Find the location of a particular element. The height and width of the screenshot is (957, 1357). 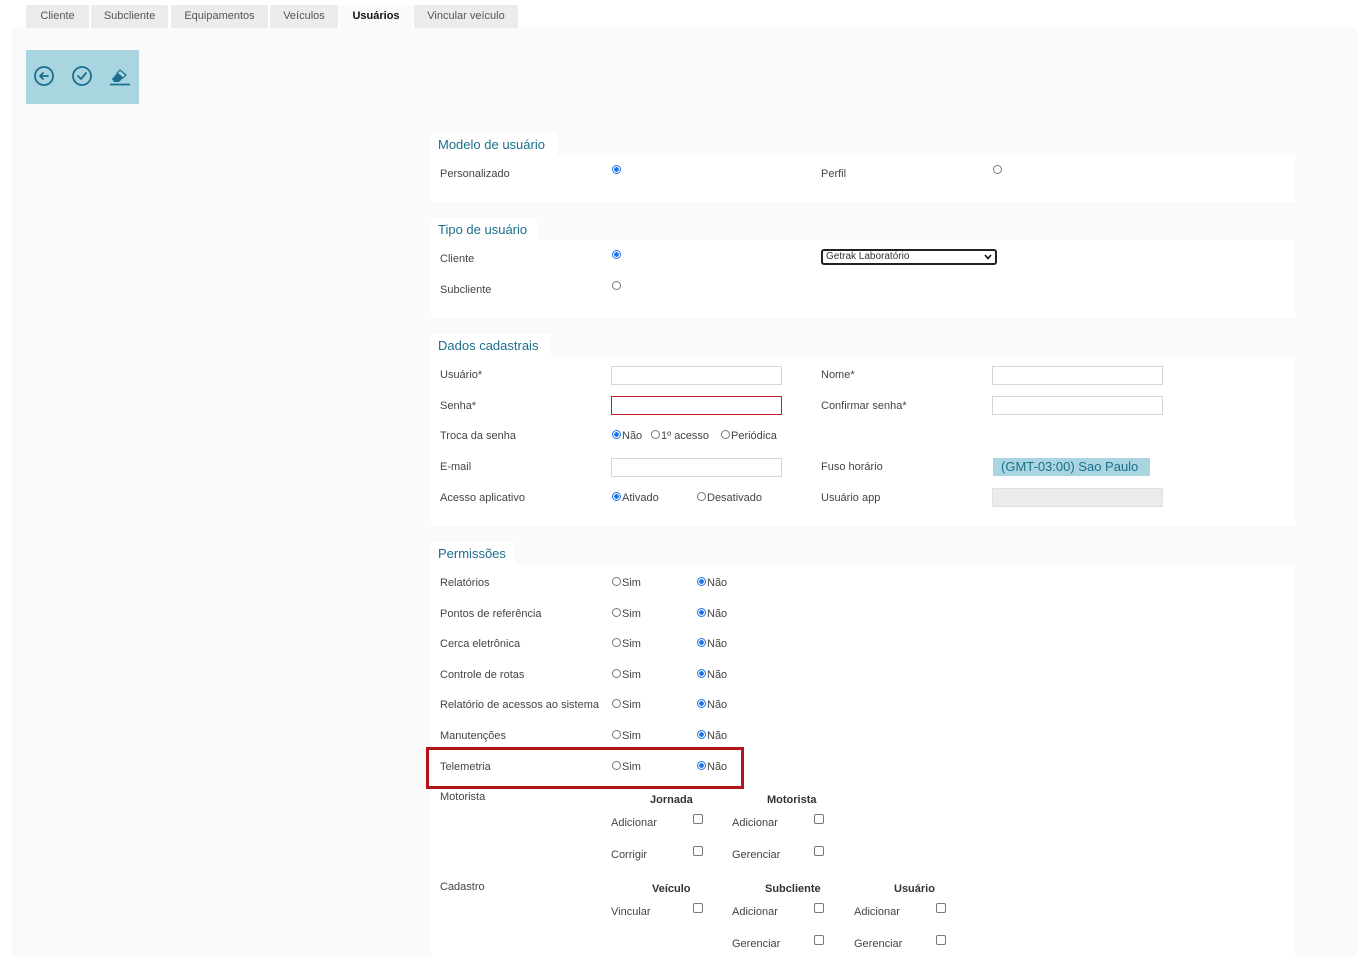

label-controle-rotas: Controle de rotas is located at coordinates (482, 675).